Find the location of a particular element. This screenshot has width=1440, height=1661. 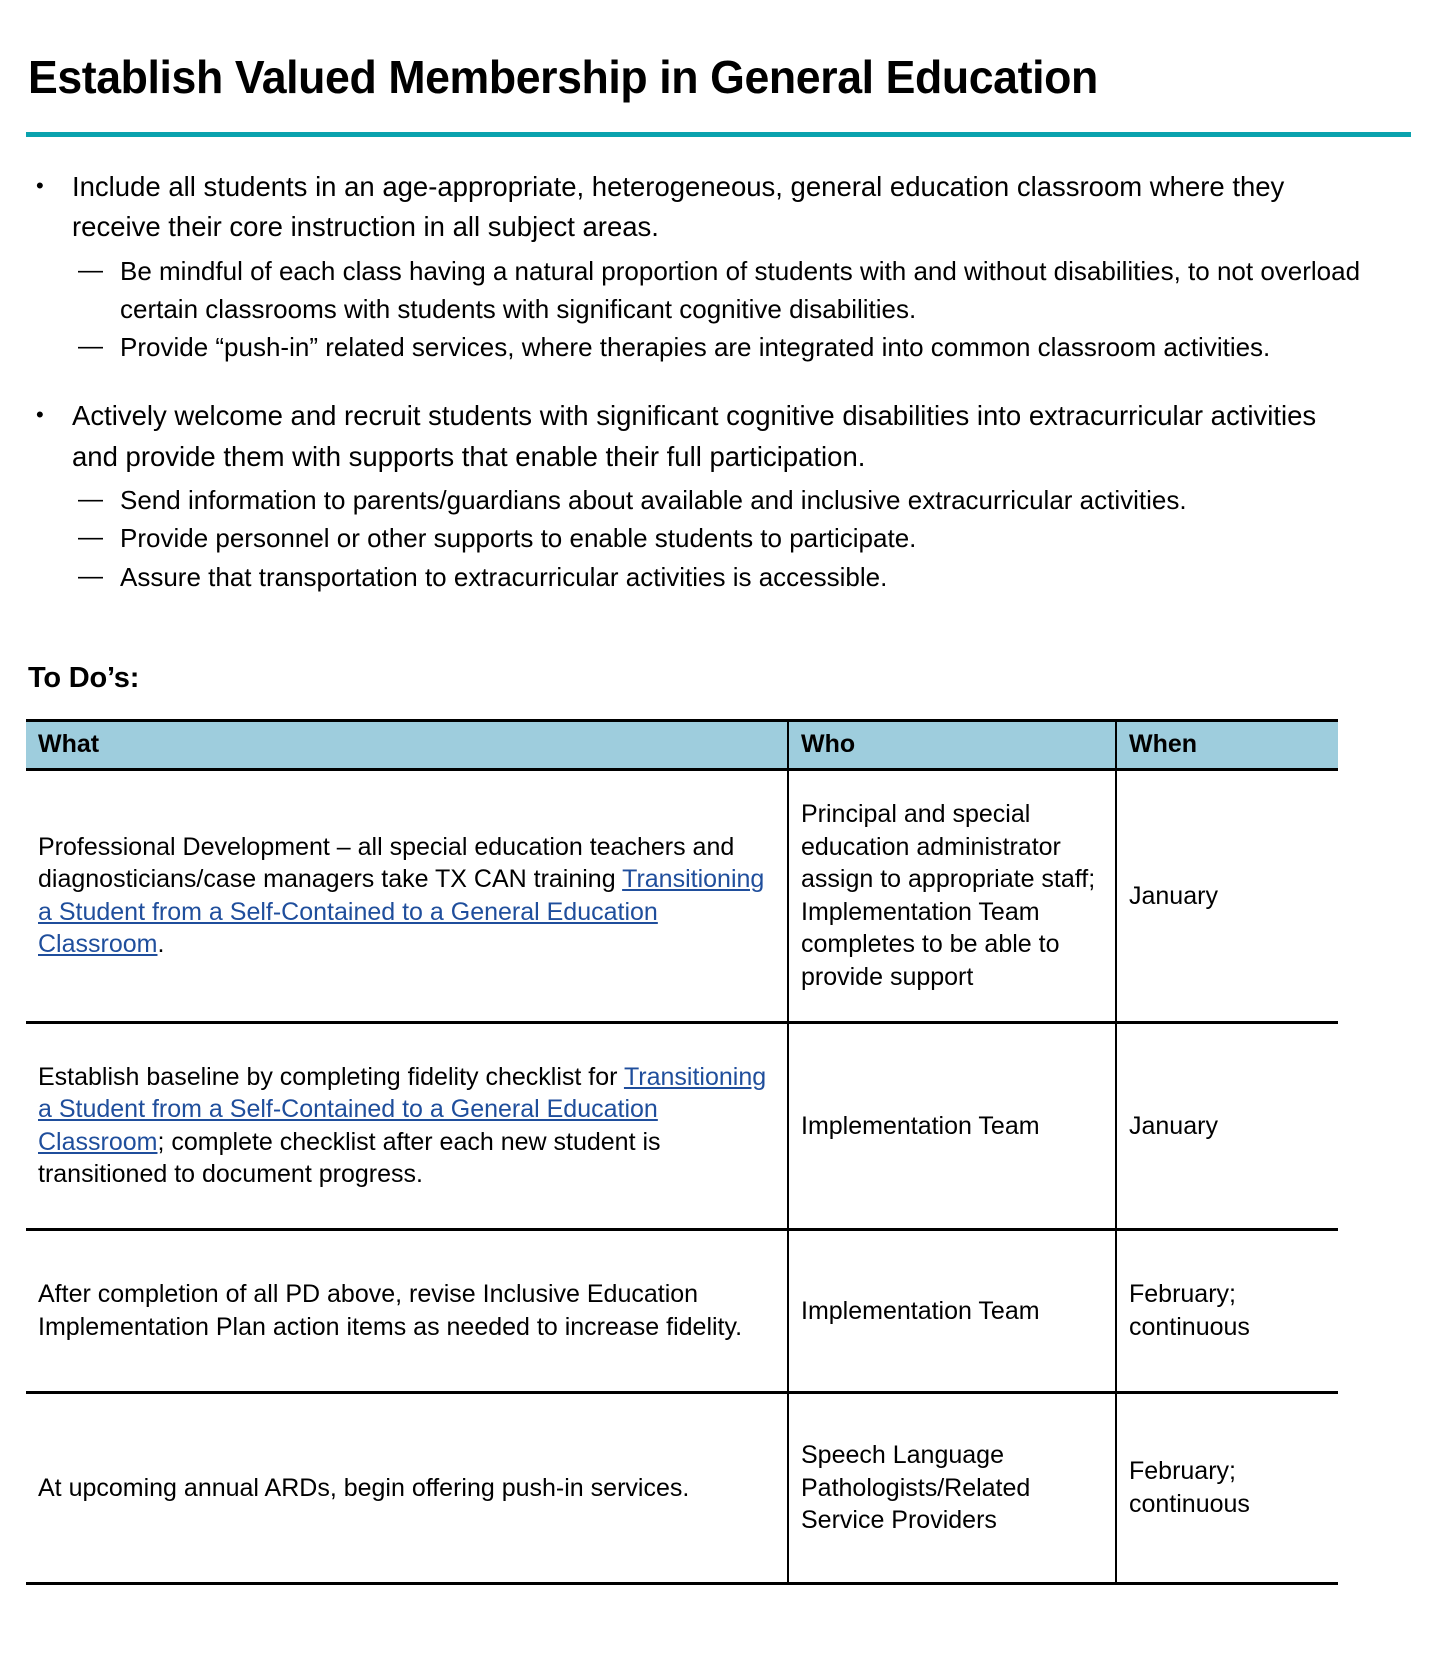

table-header-row: What Who When is located at coordinates (682, 744).